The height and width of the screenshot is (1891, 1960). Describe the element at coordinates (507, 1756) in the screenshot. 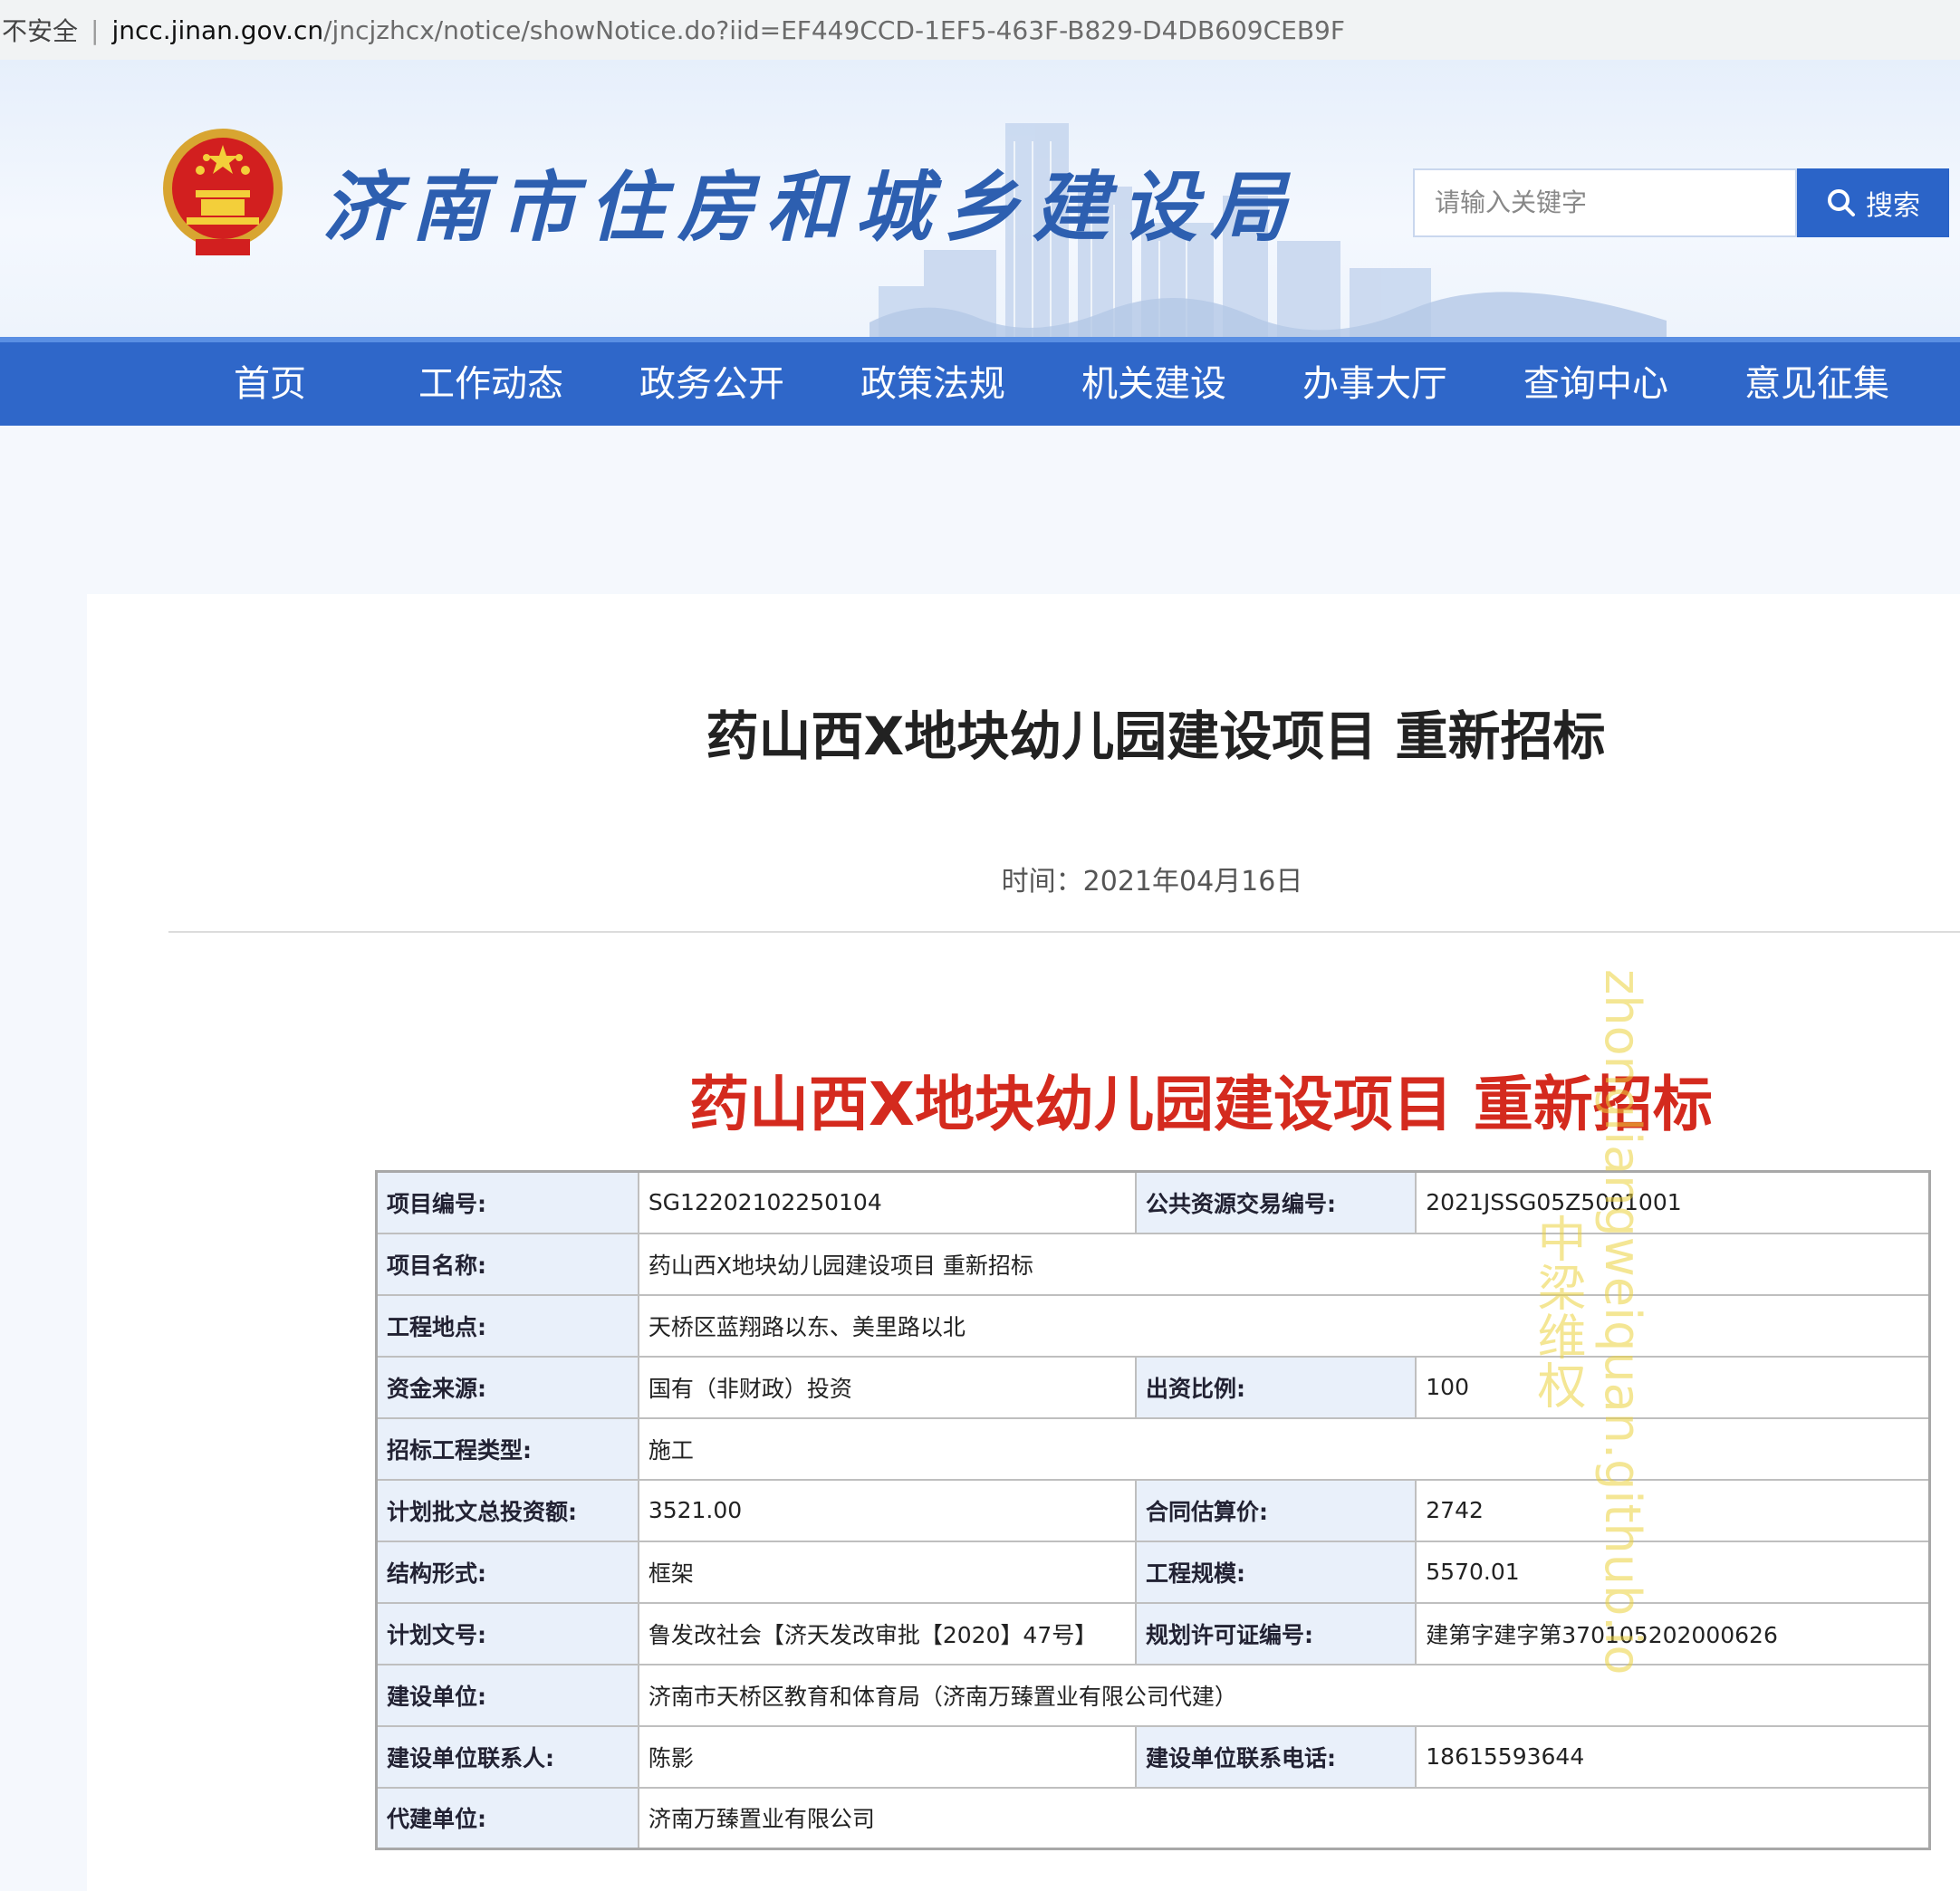

I see `field-label: 建设单位联系人:` at that location.